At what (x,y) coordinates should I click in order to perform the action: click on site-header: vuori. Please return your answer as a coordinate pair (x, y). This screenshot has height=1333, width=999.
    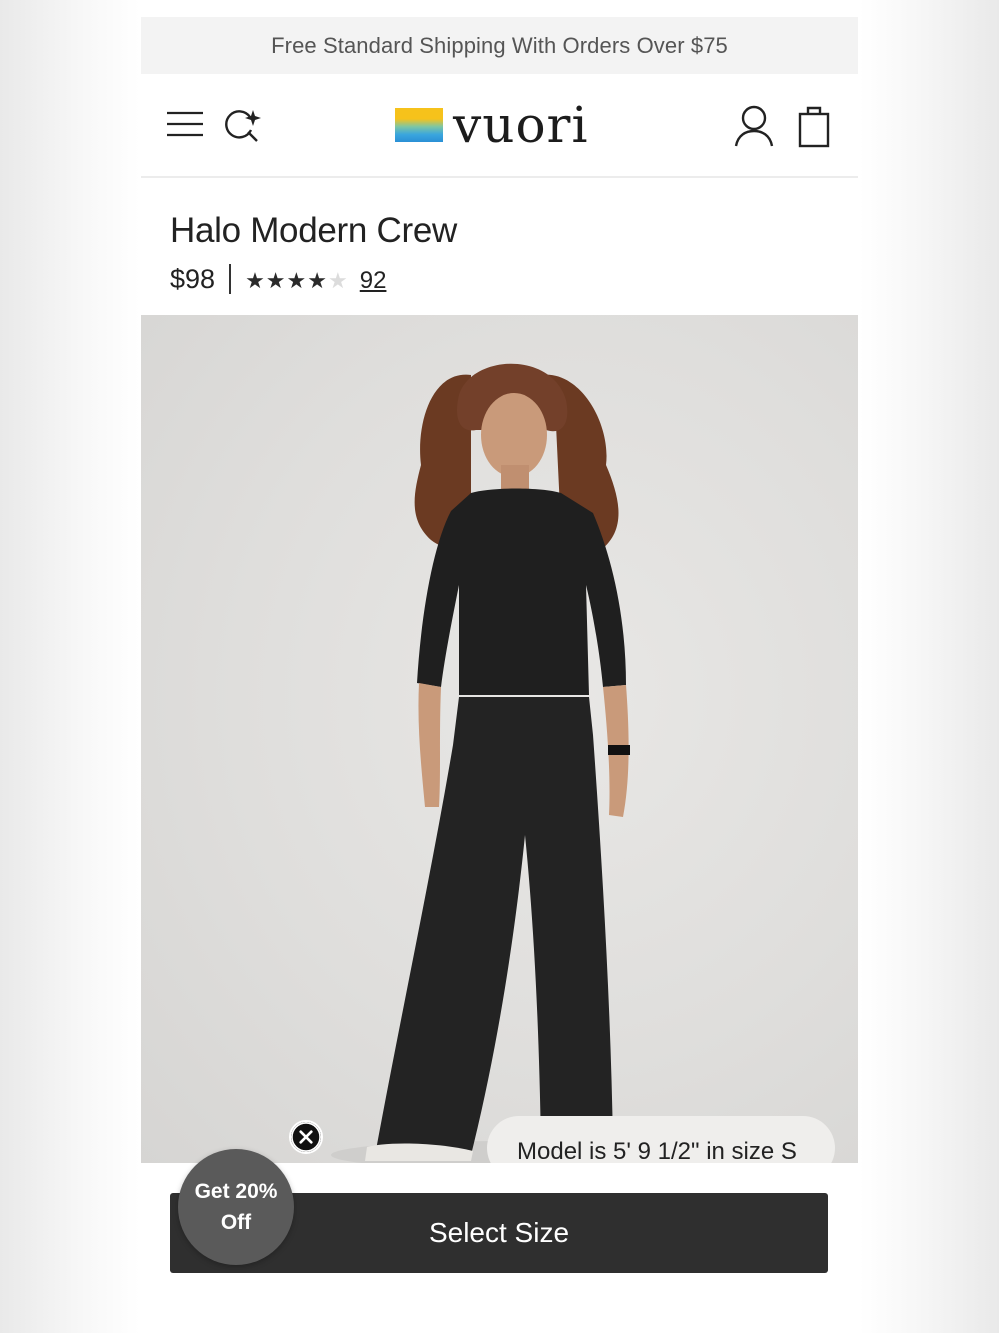
    Looking at the image, I should click on (499, 126).